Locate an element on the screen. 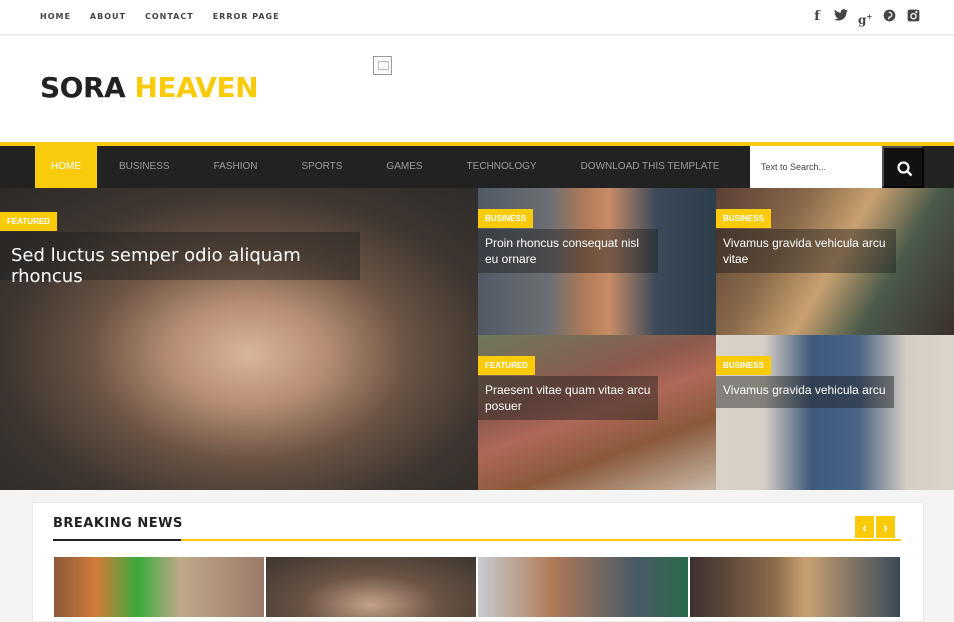 The image size is (954, 622). facebook-icon: f is located at coordinates (817, 17).